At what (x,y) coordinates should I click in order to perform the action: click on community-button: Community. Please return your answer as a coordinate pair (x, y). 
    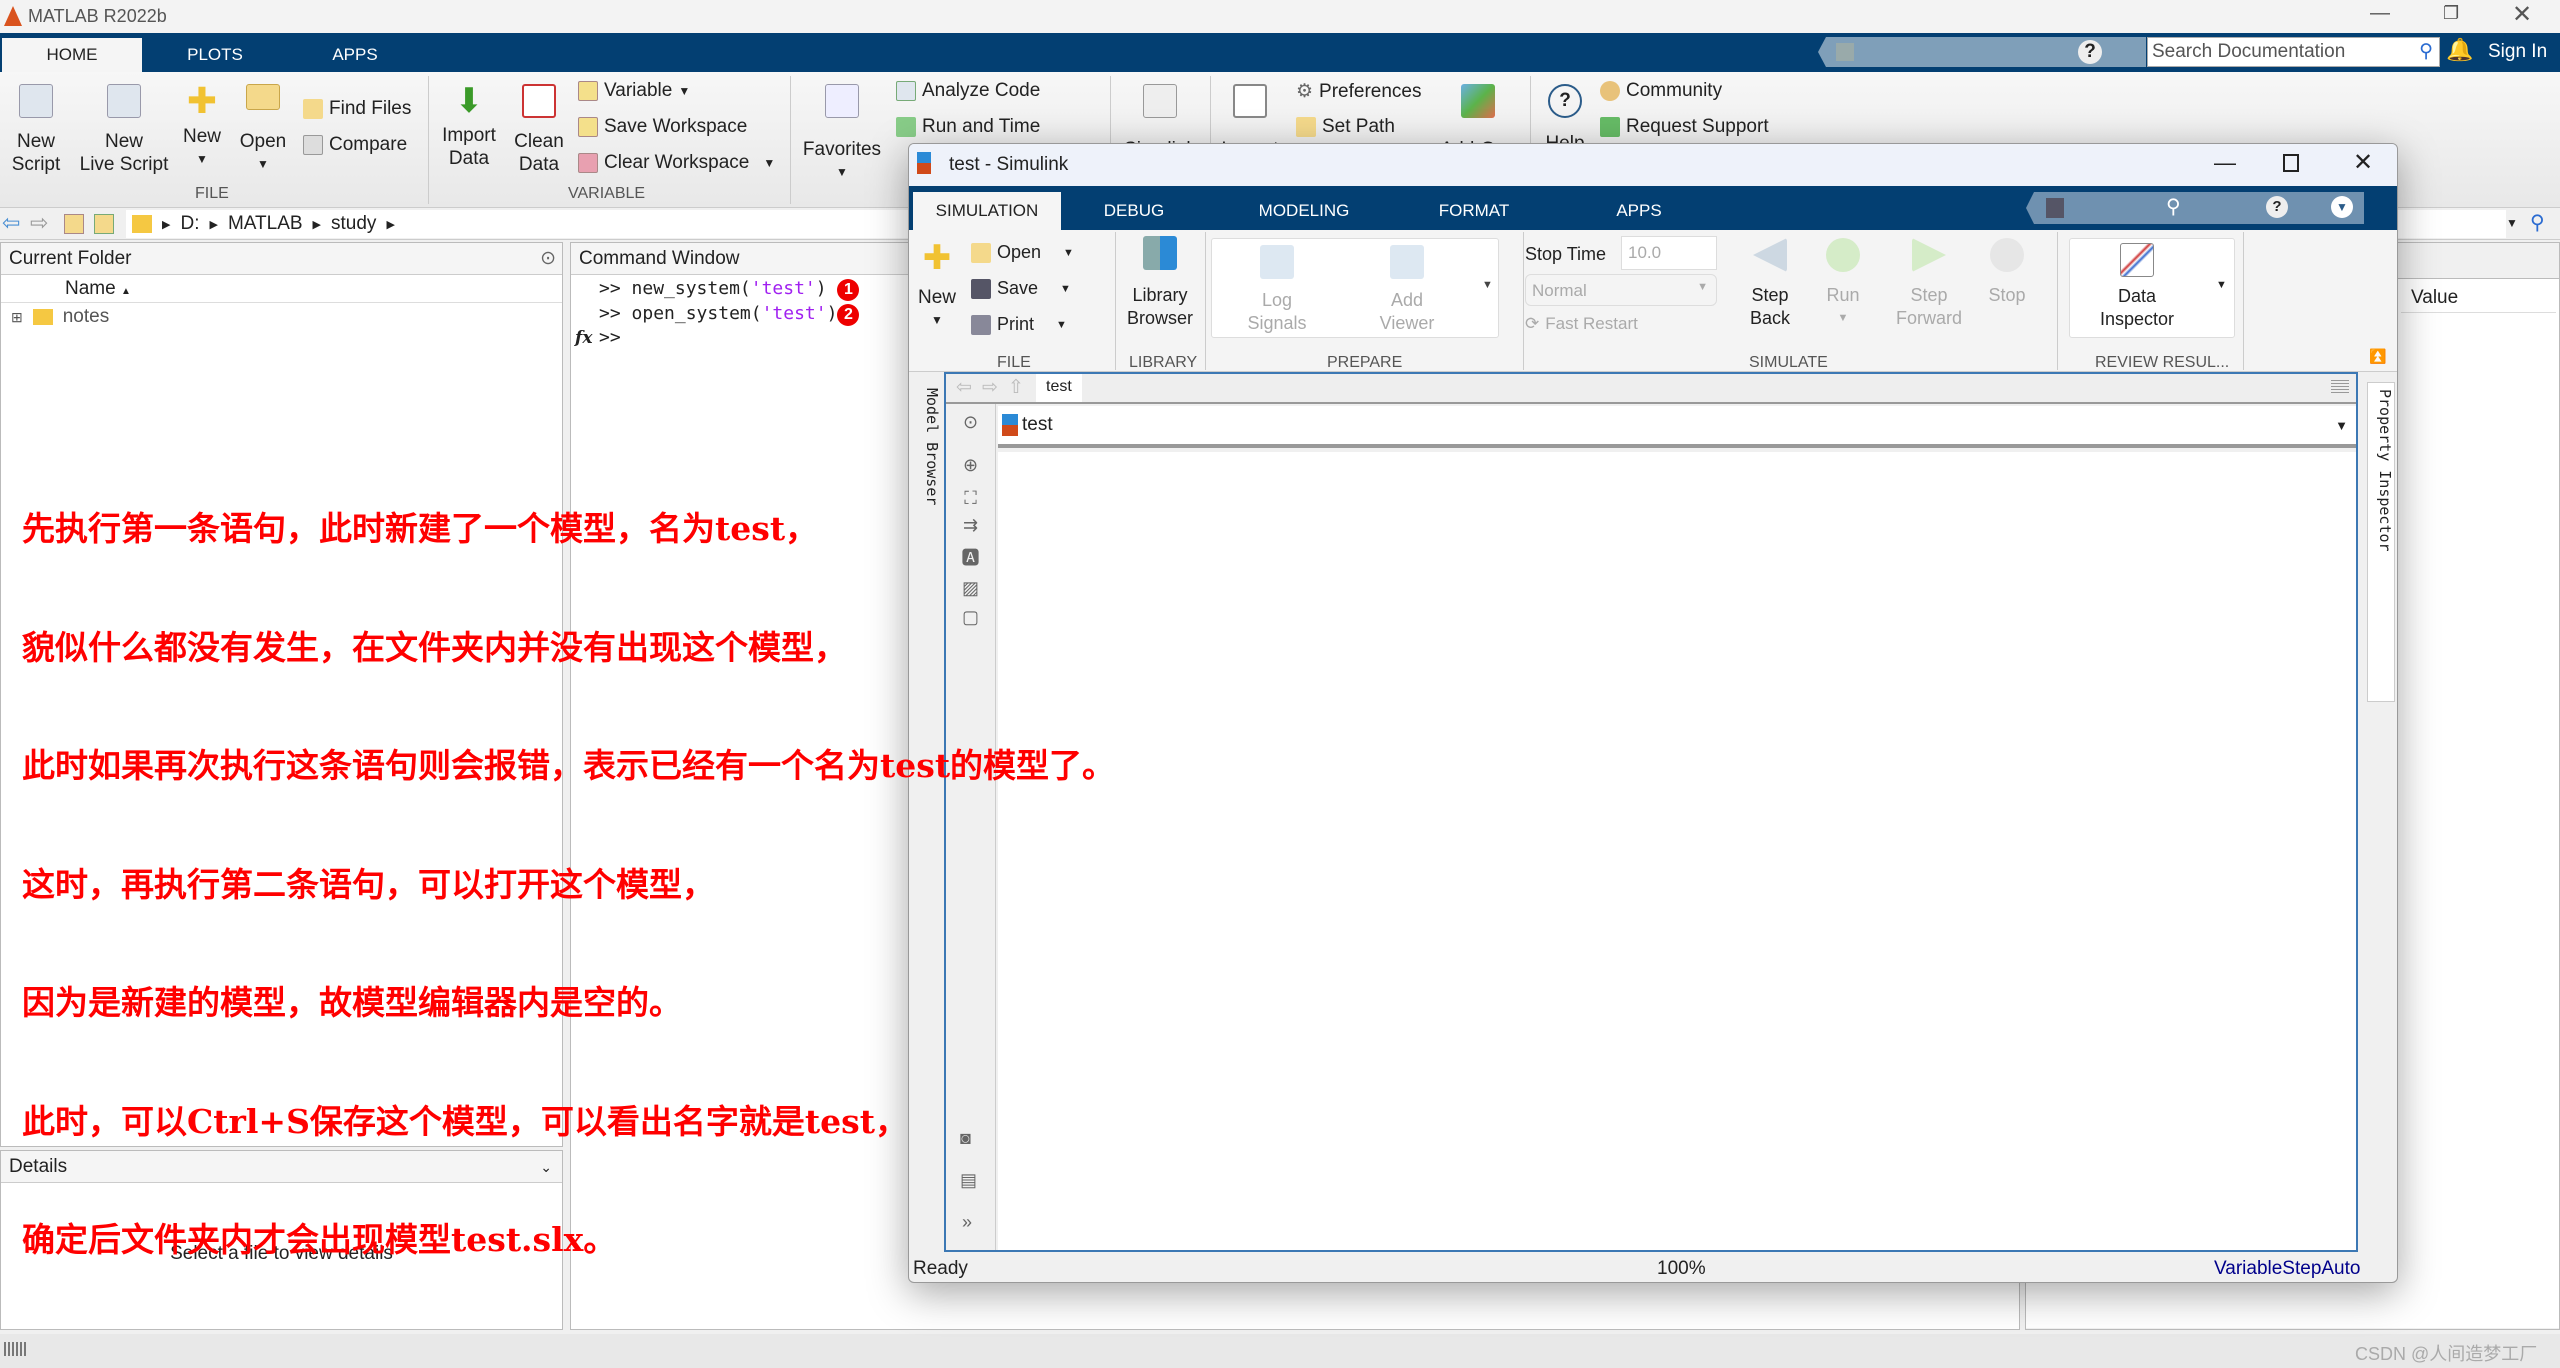
    Looking at the image, I should click on (1661, 91).